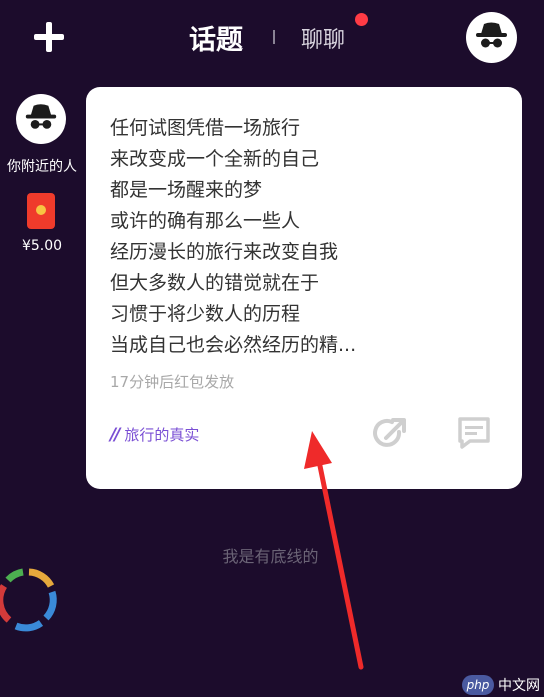 The image size is (544, 697). What do you see at coordinates (224, 252) in the screenshot?
I see `card-line: 经历漫长的旅行来改变自我` at bounding box center [224, 252].